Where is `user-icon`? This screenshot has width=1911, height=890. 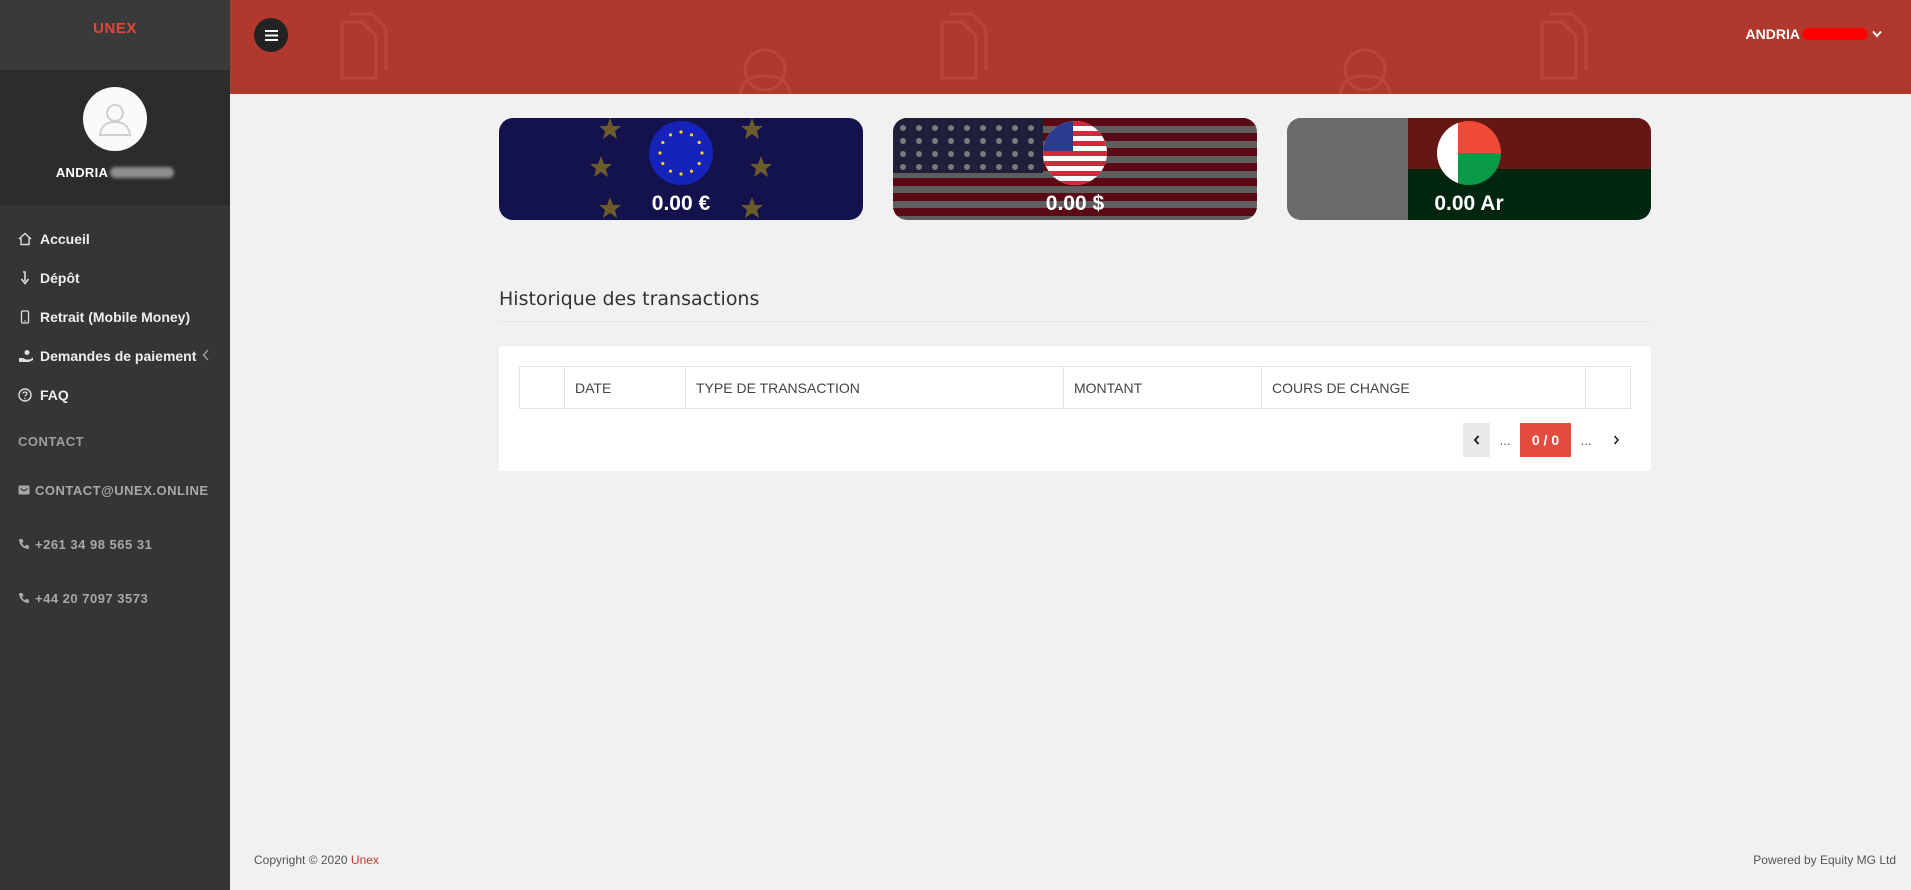 user-icon is located at coordinates (115, 120).